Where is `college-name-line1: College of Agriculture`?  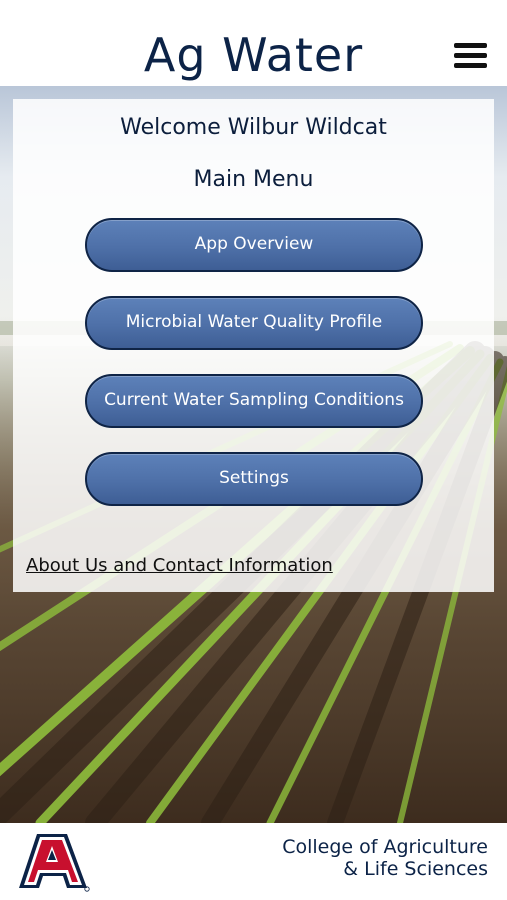
college-name-line1: College of Agriculture is located at coordinates (385, 847).